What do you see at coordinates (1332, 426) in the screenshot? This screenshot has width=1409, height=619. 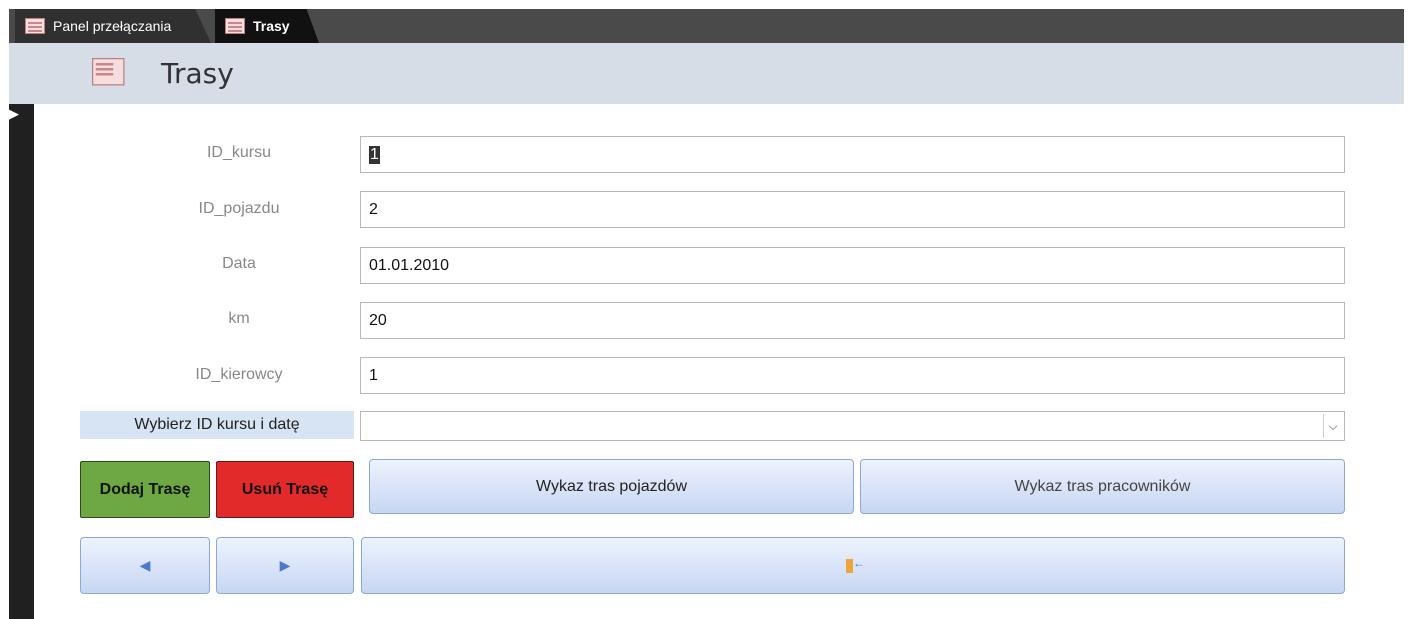 I see `chevron-down-icon: ⌵` at bounding box center [1332, 426].